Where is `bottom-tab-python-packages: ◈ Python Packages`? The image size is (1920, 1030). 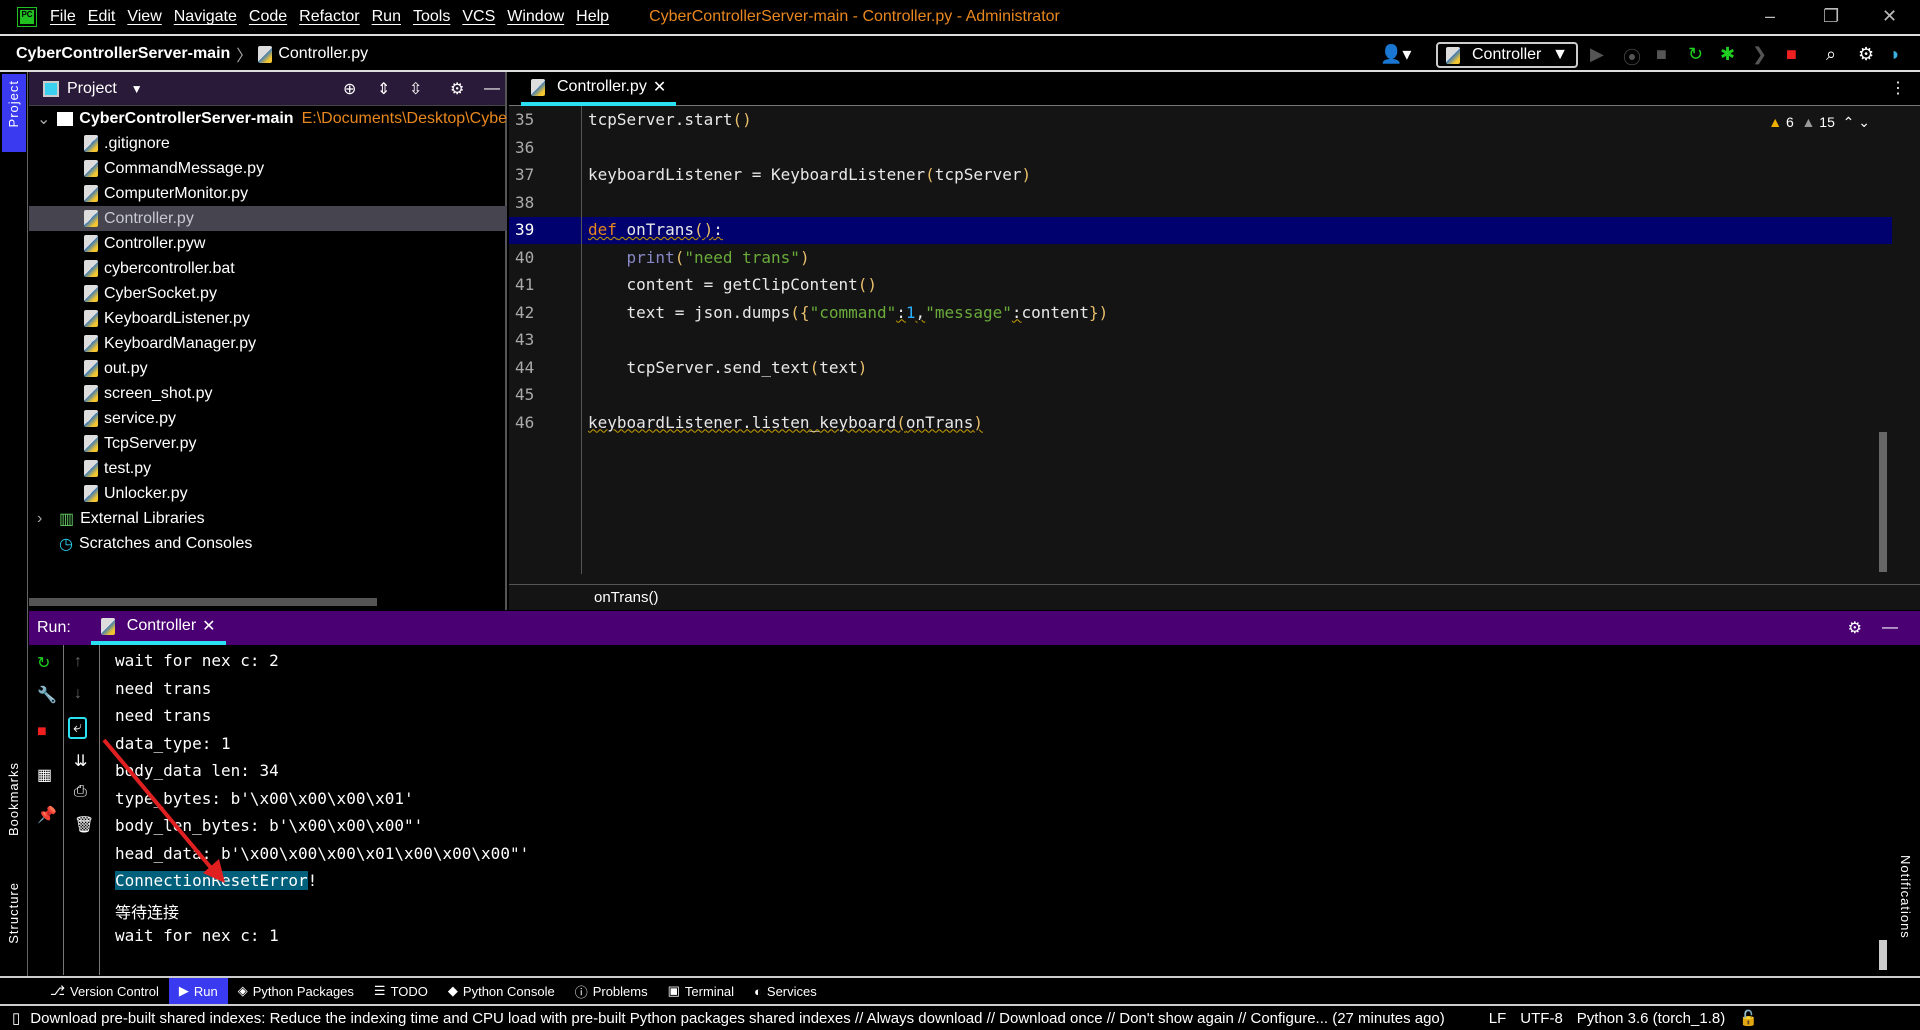 bottom-tab-python-packages: ◈ Python Packages is located at coordinates (296, 991).